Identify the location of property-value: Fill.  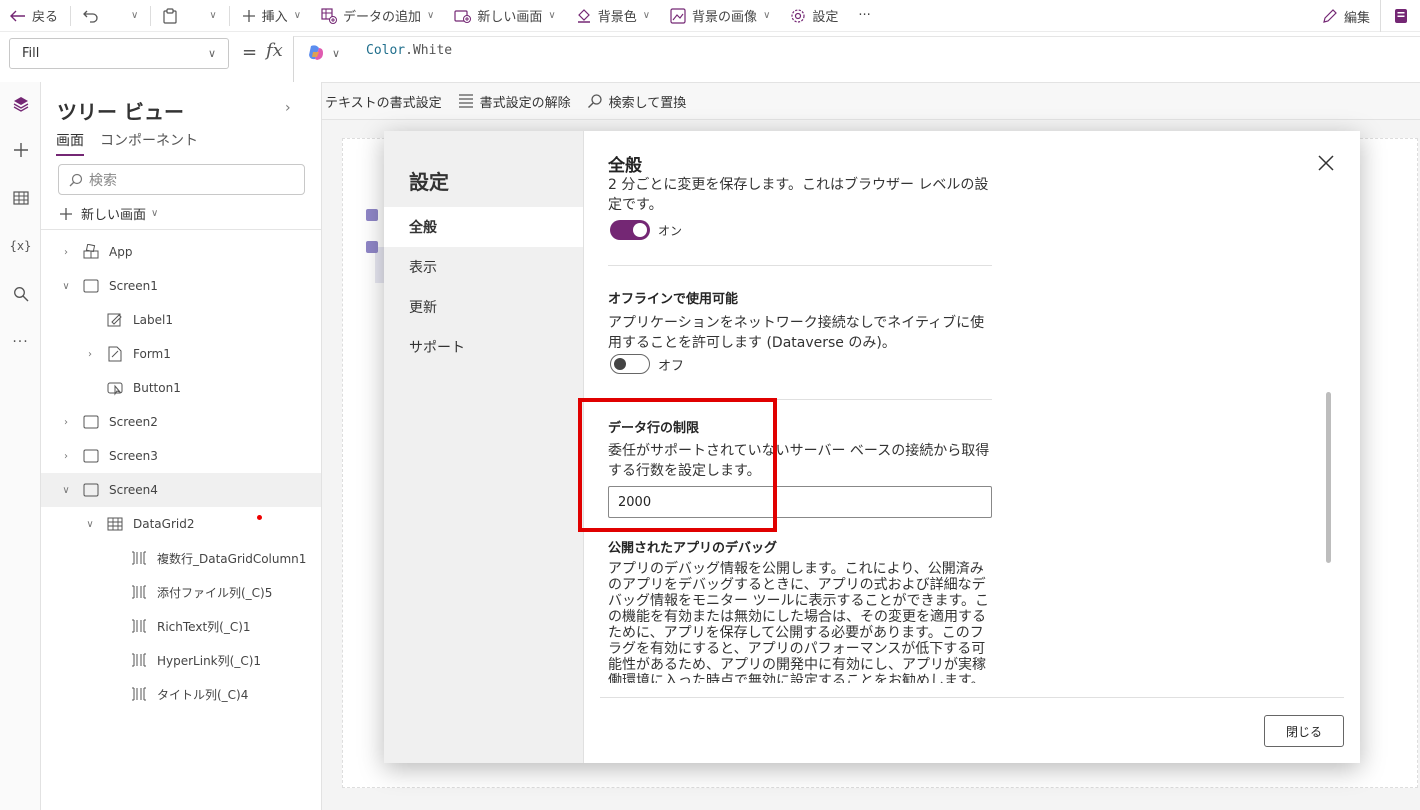
(31, 53).